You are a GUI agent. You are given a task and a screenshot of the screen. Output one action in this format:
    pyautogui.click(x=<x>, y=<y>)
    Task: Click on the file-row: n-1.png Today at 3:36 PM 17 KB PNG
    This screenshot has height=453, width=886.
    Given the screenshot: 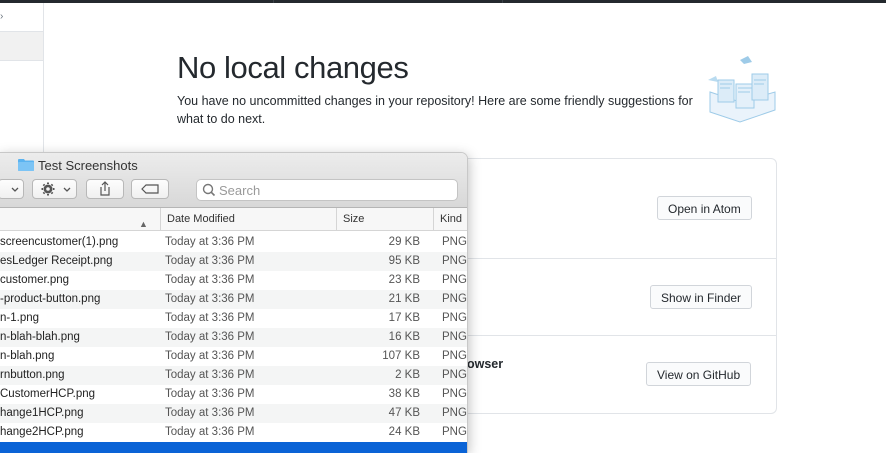 What is the action you would take?
    pyautogui.click(x=233, y=318)
    